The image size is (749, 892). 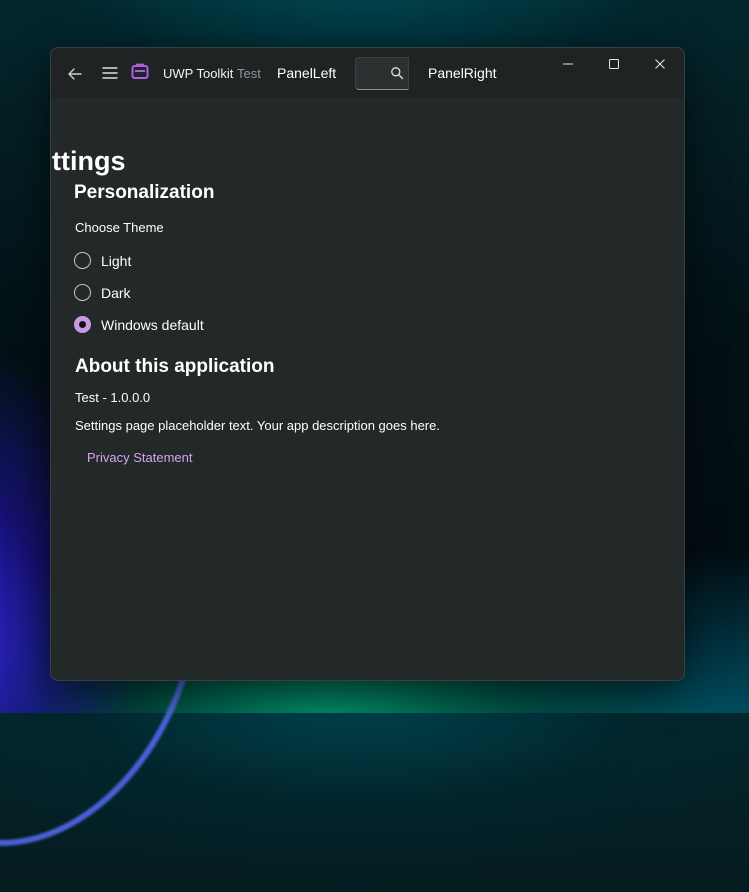 I want to click on version-text: Test - 1.0.0.0, so click(x=113, y=397).